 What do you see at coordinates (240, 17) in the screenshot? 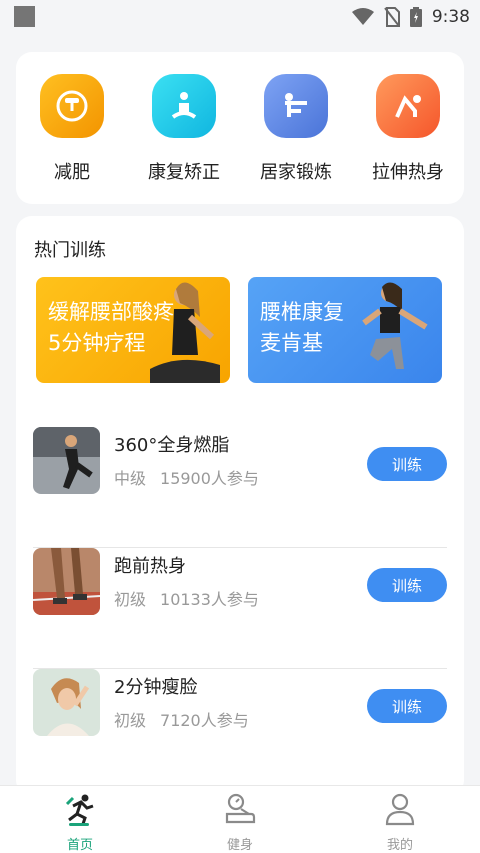
I see `status-bar: 9:38` at bounding box center [240, 17].